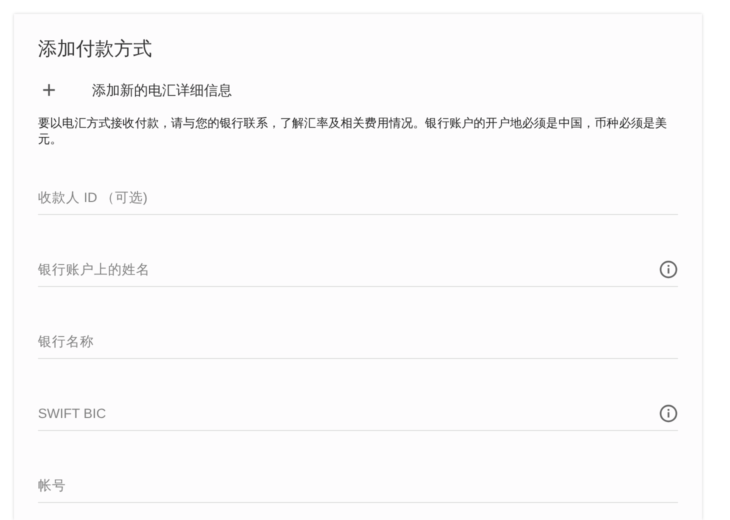 The height and width of the screenshot is (520, 730). What do you see at coordinates (348, 413) in the screenshot?
I see `input-field: SWIFT BIC` at bounding box center [348, 413].